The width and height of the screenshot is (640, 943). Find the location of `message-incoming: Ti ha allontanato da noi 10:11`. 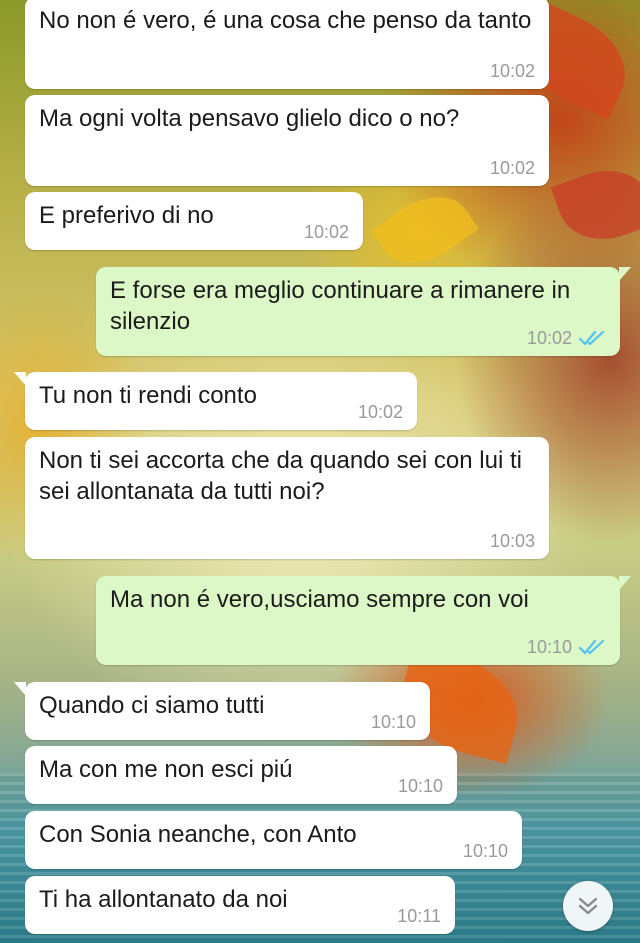

message-incoming: Ti ha allontanato da noi 10:11 is located at coordinates (240, 905).